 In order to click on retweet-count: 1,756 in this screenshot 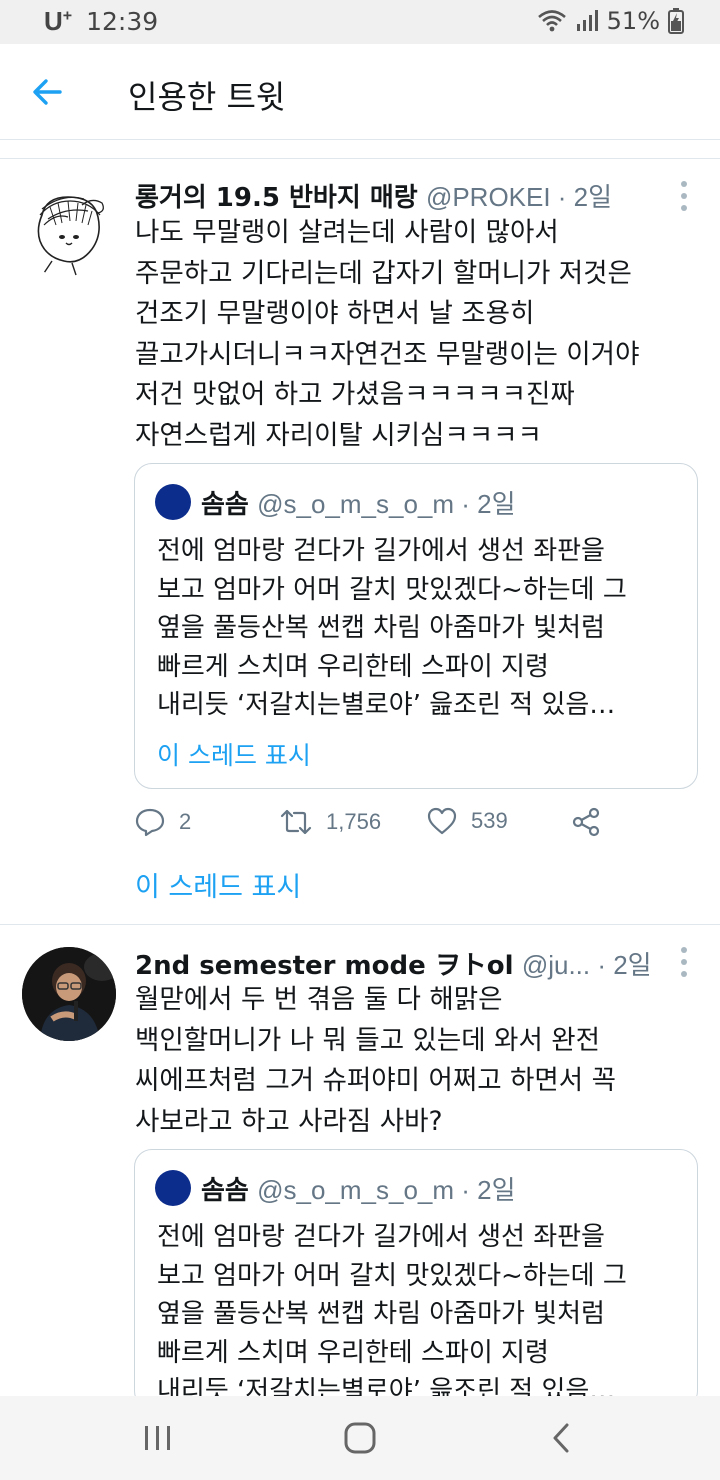, I will do `click(354, 821)`.